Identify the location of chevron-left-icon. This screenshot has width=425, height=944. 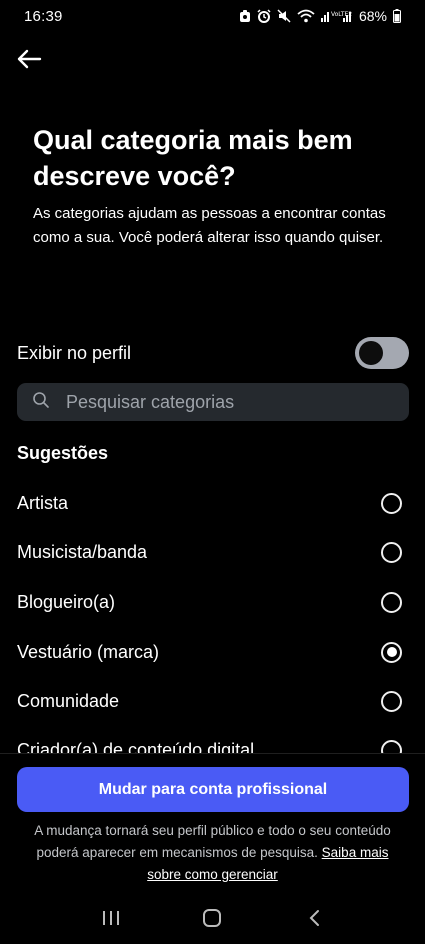
(314, 920).